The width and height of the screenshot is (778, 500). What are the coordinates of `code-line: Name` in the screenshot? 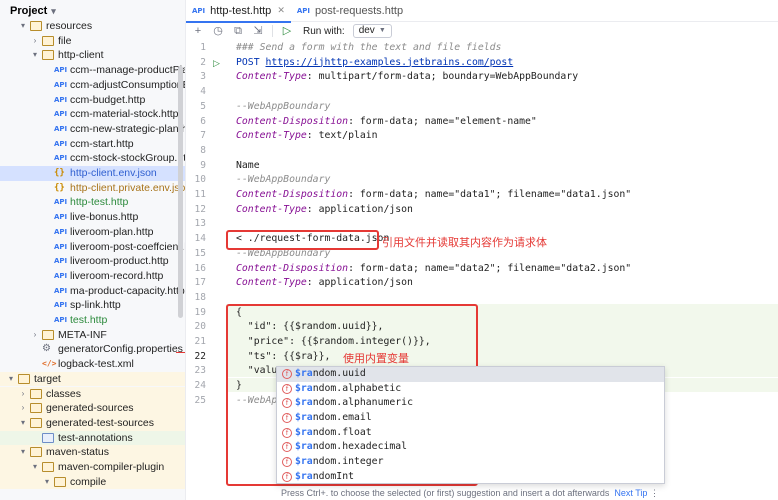 It's located at (248, 166).